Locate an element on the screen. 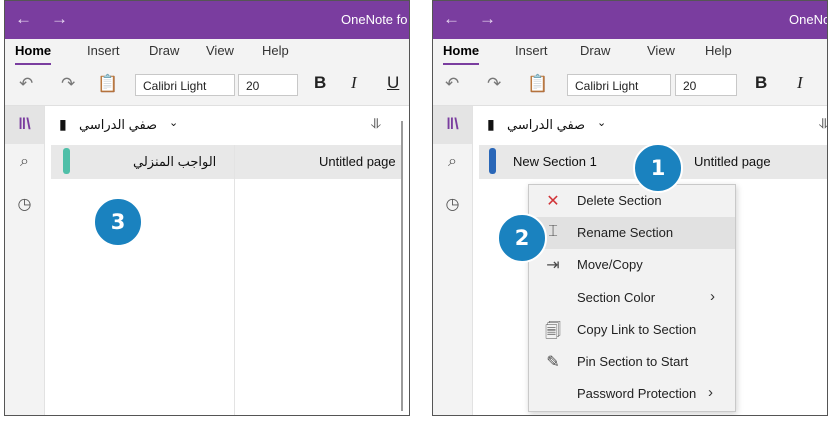 Image resolution: width=828 pixels, height=429 pixels. underline-button: U is located at coordinates (393, 83).